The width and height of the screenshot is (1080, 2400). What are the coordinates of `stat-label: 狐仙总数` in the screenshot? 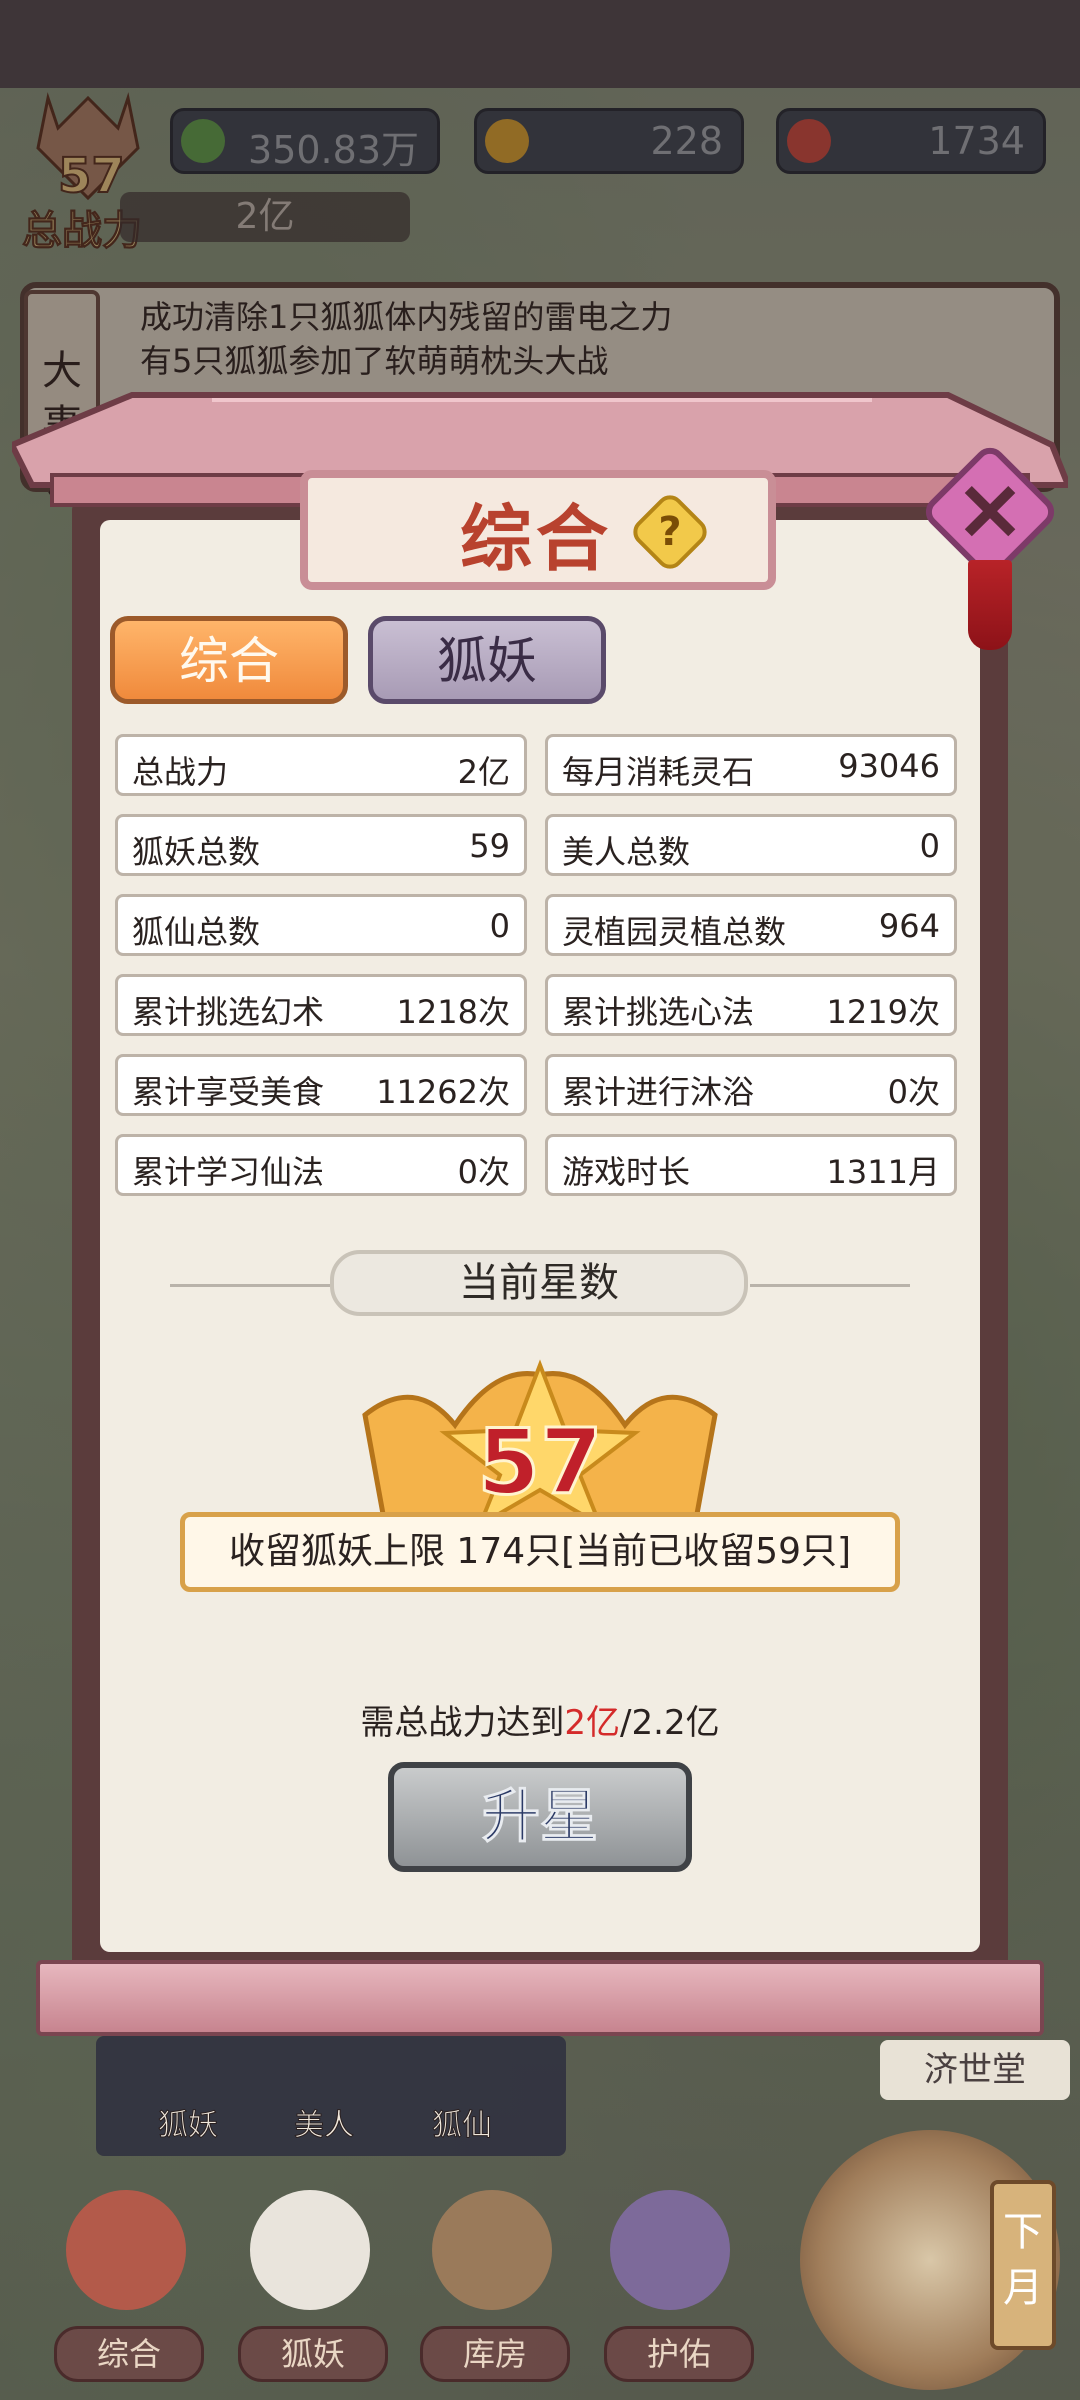 It's located at (196, 932).